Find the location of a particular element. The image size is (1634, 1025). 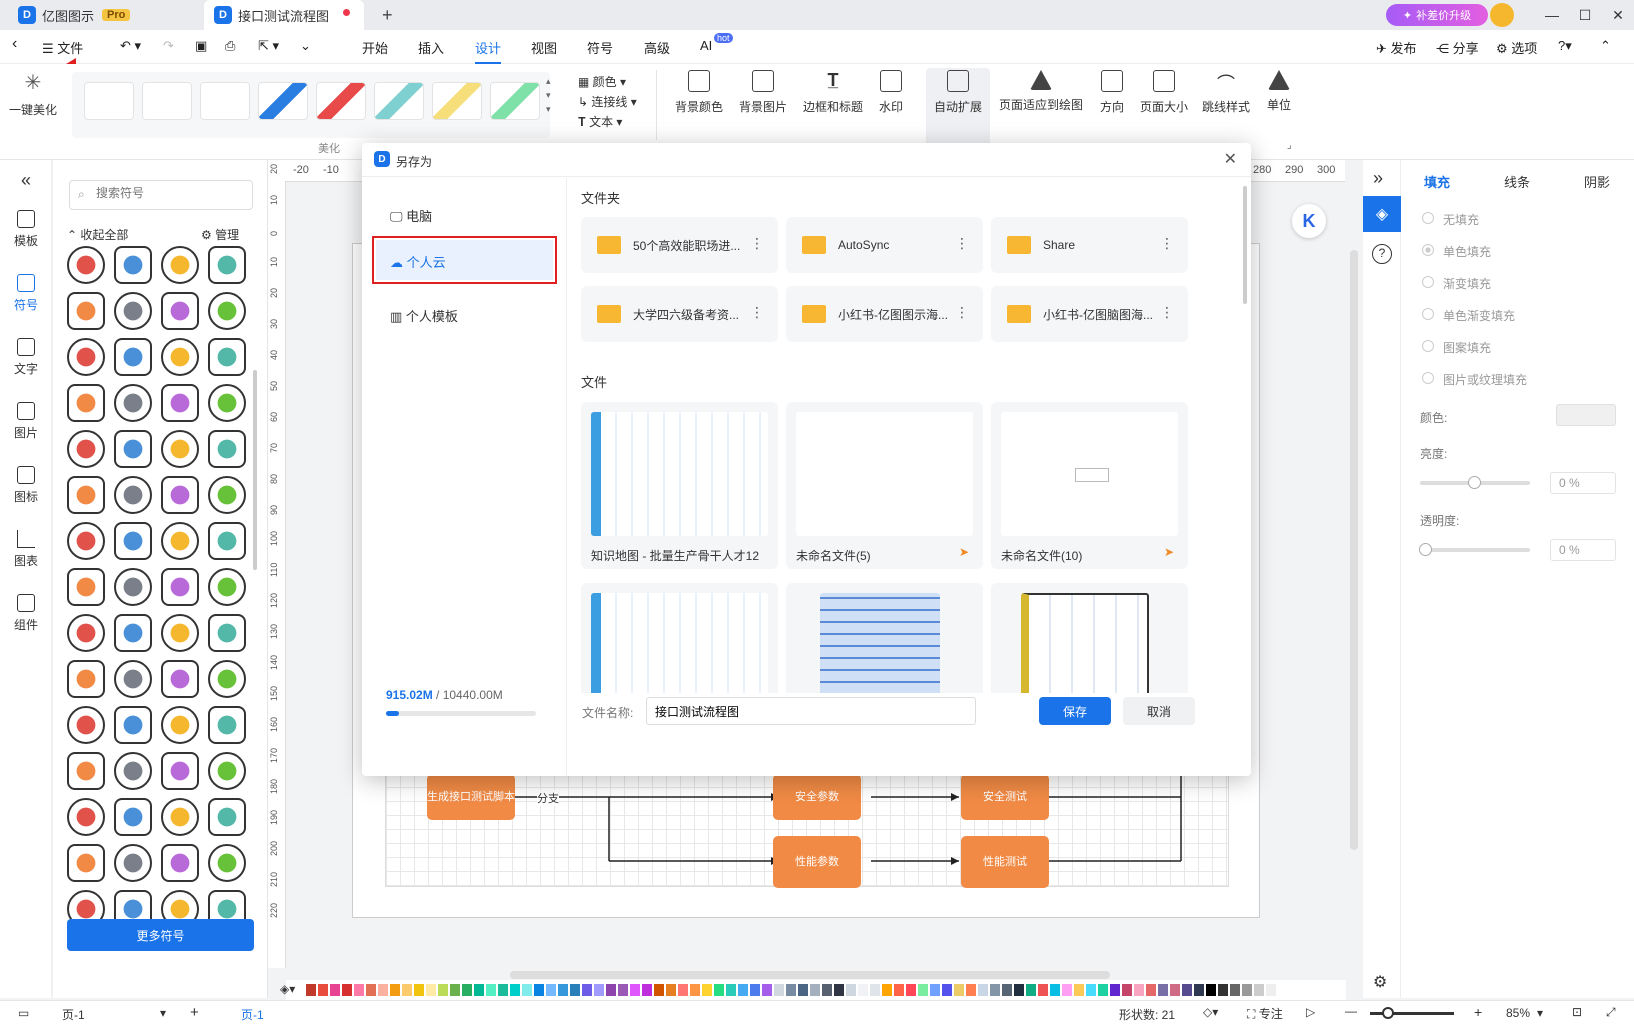

folder-item: AutoSync ⋮ is located at coordinates (884, 245).